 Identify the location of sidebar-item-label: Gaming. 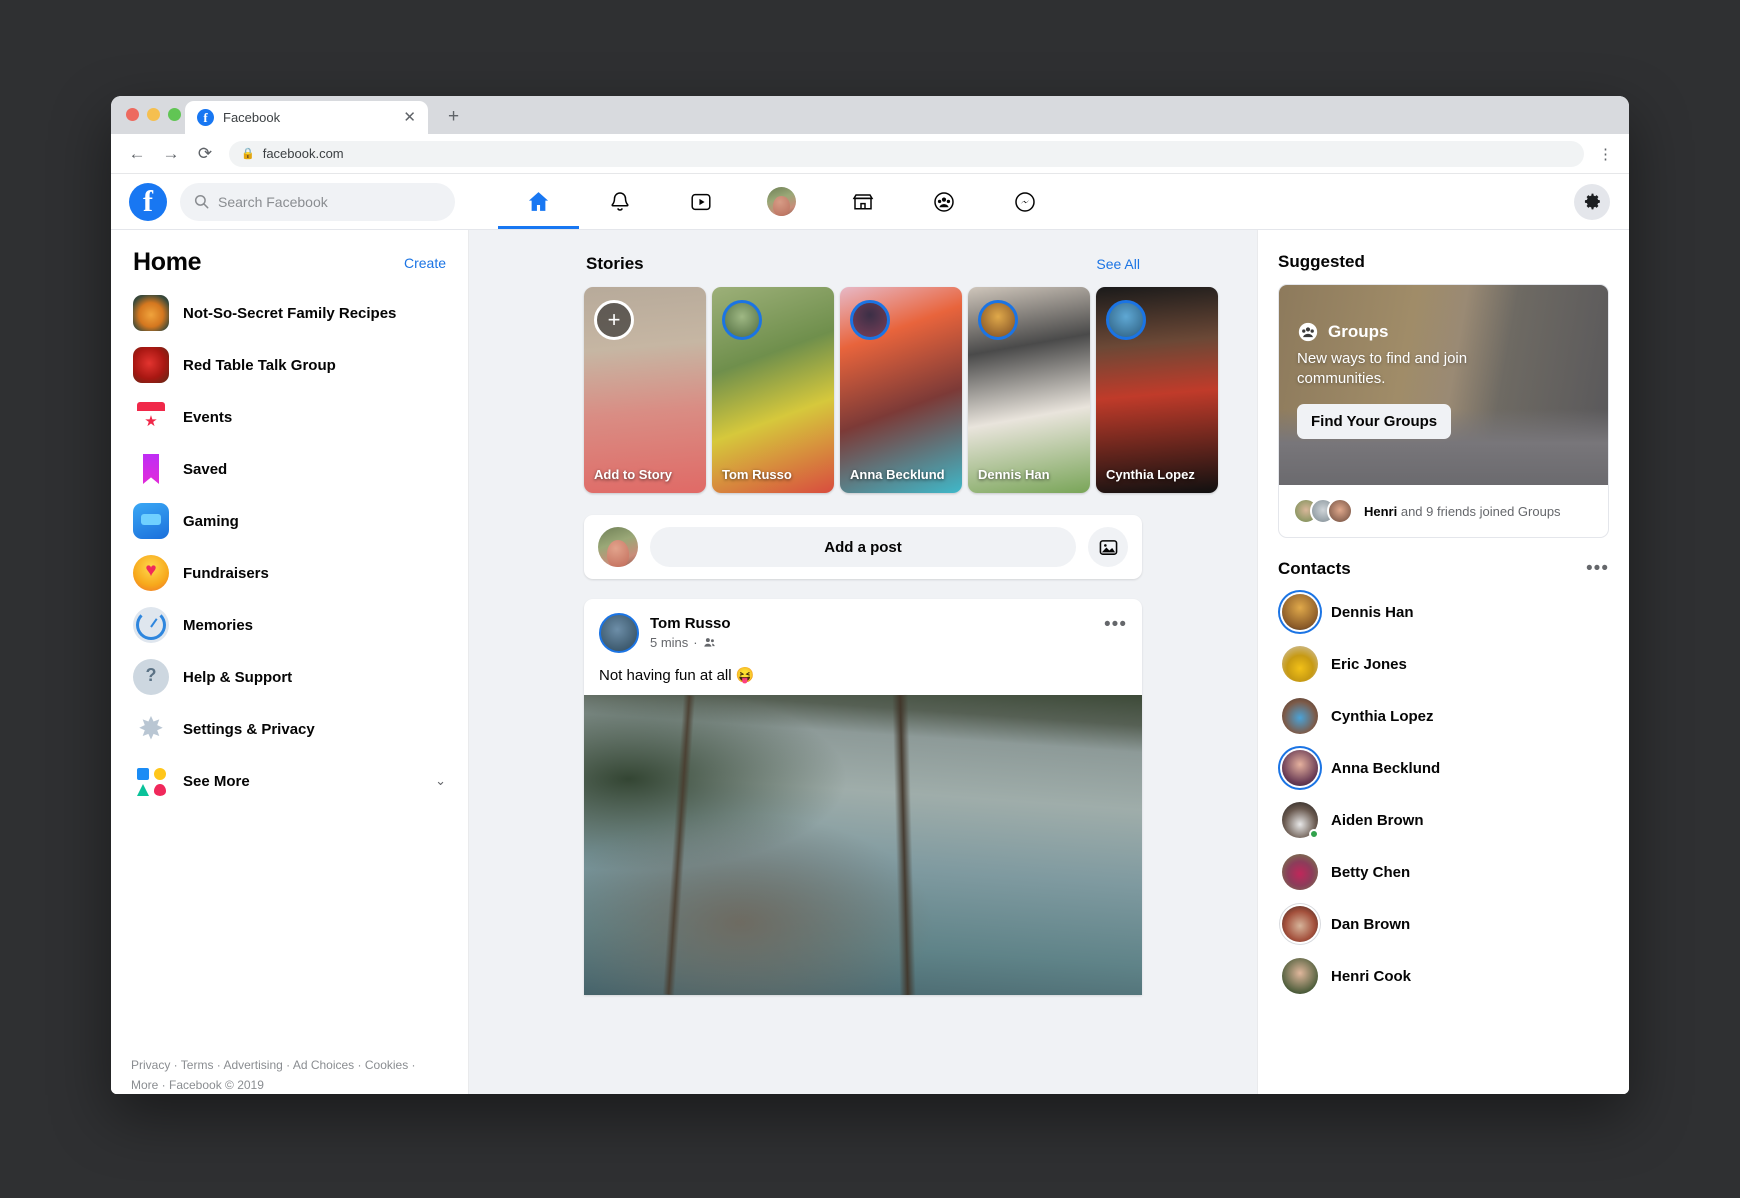
(211, 521).